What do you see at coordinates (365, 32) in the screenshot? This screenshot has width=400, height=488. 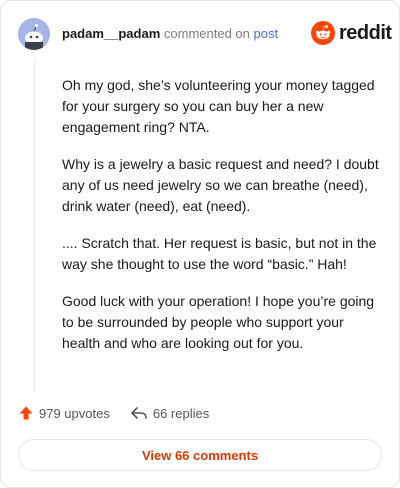 I see `reddit-wordmark: reddit` at bounding box center [365, 32].